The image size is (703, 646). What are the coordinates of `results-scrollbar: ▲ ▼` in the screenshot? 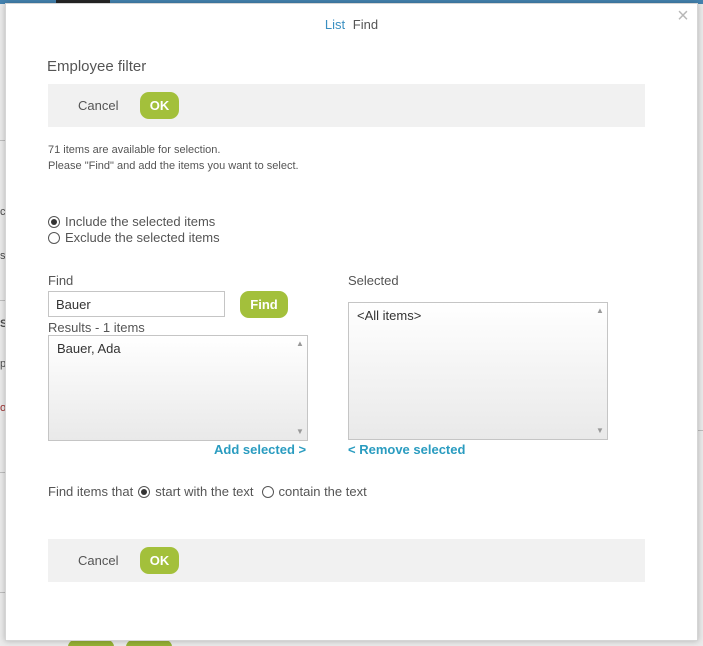 It's located at (300, 388).